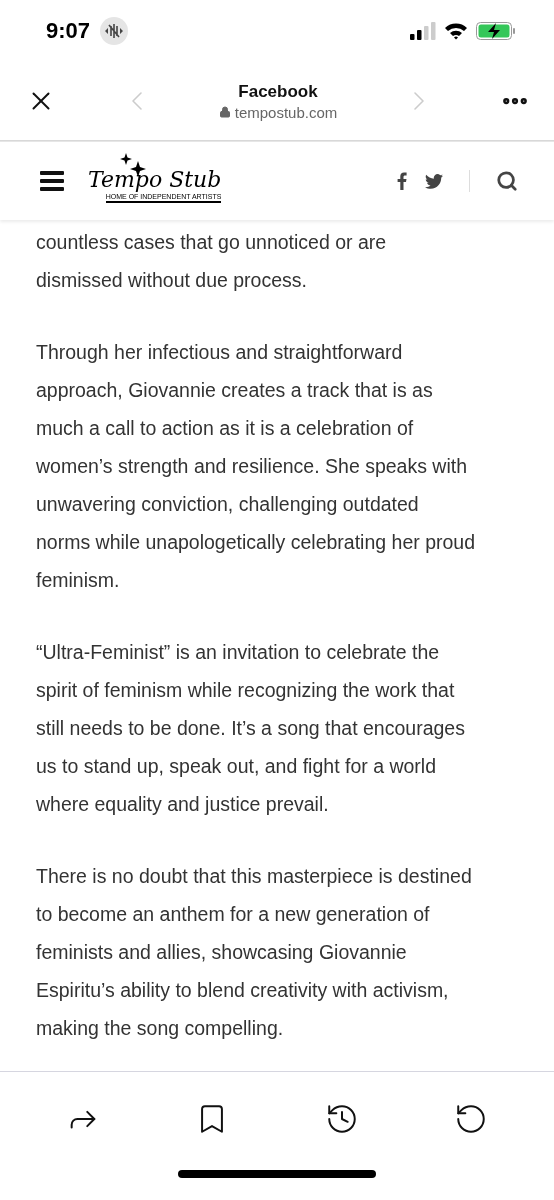 Image resolution: width=554 pixels, height=1200 pixels. What do you see at coordinates (402, 181) in the screenshot?
I see `facebook-icon` at bounding box center [402, 181].